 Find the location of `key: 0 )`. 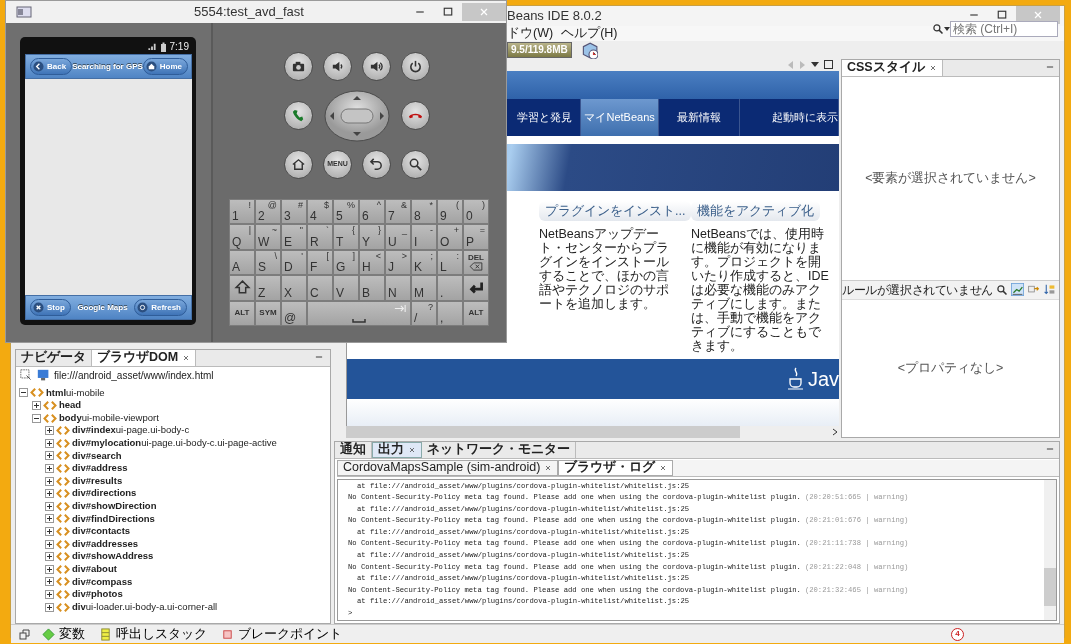

key: 0 ) is located at coordinates (476, 212).